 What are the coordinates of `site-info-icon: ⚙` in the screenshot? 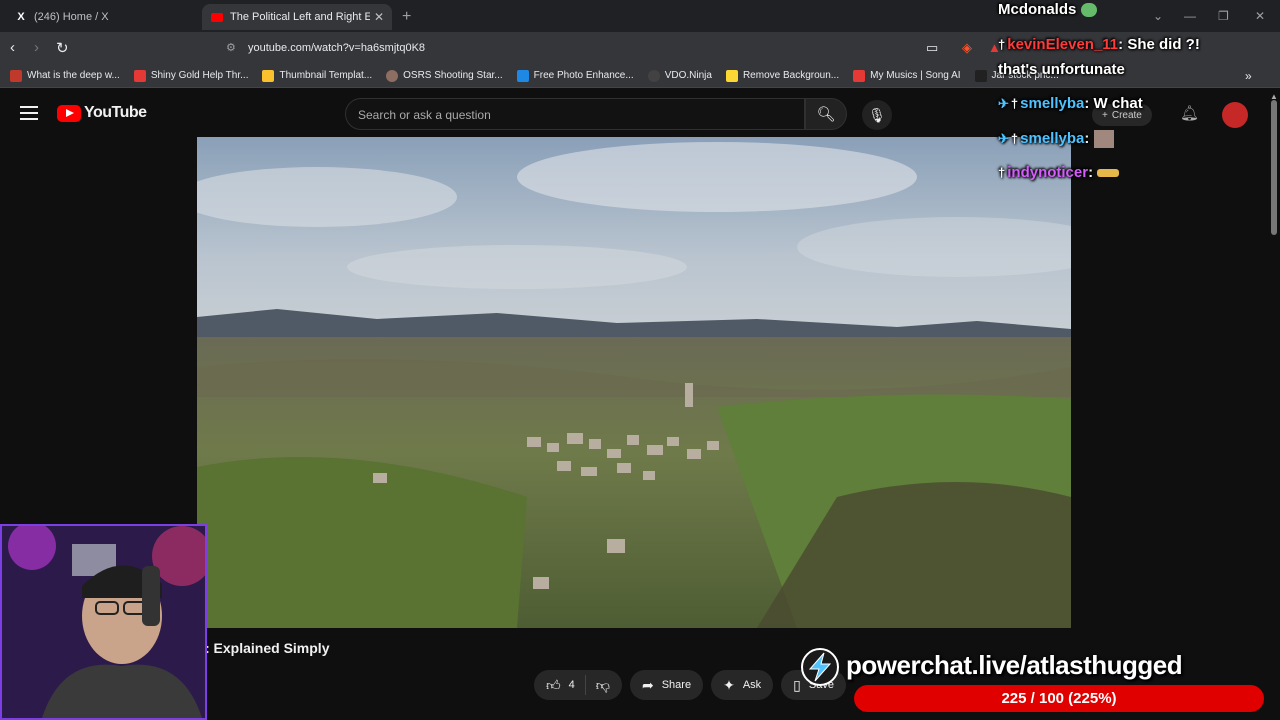 It's located at (231, 47).